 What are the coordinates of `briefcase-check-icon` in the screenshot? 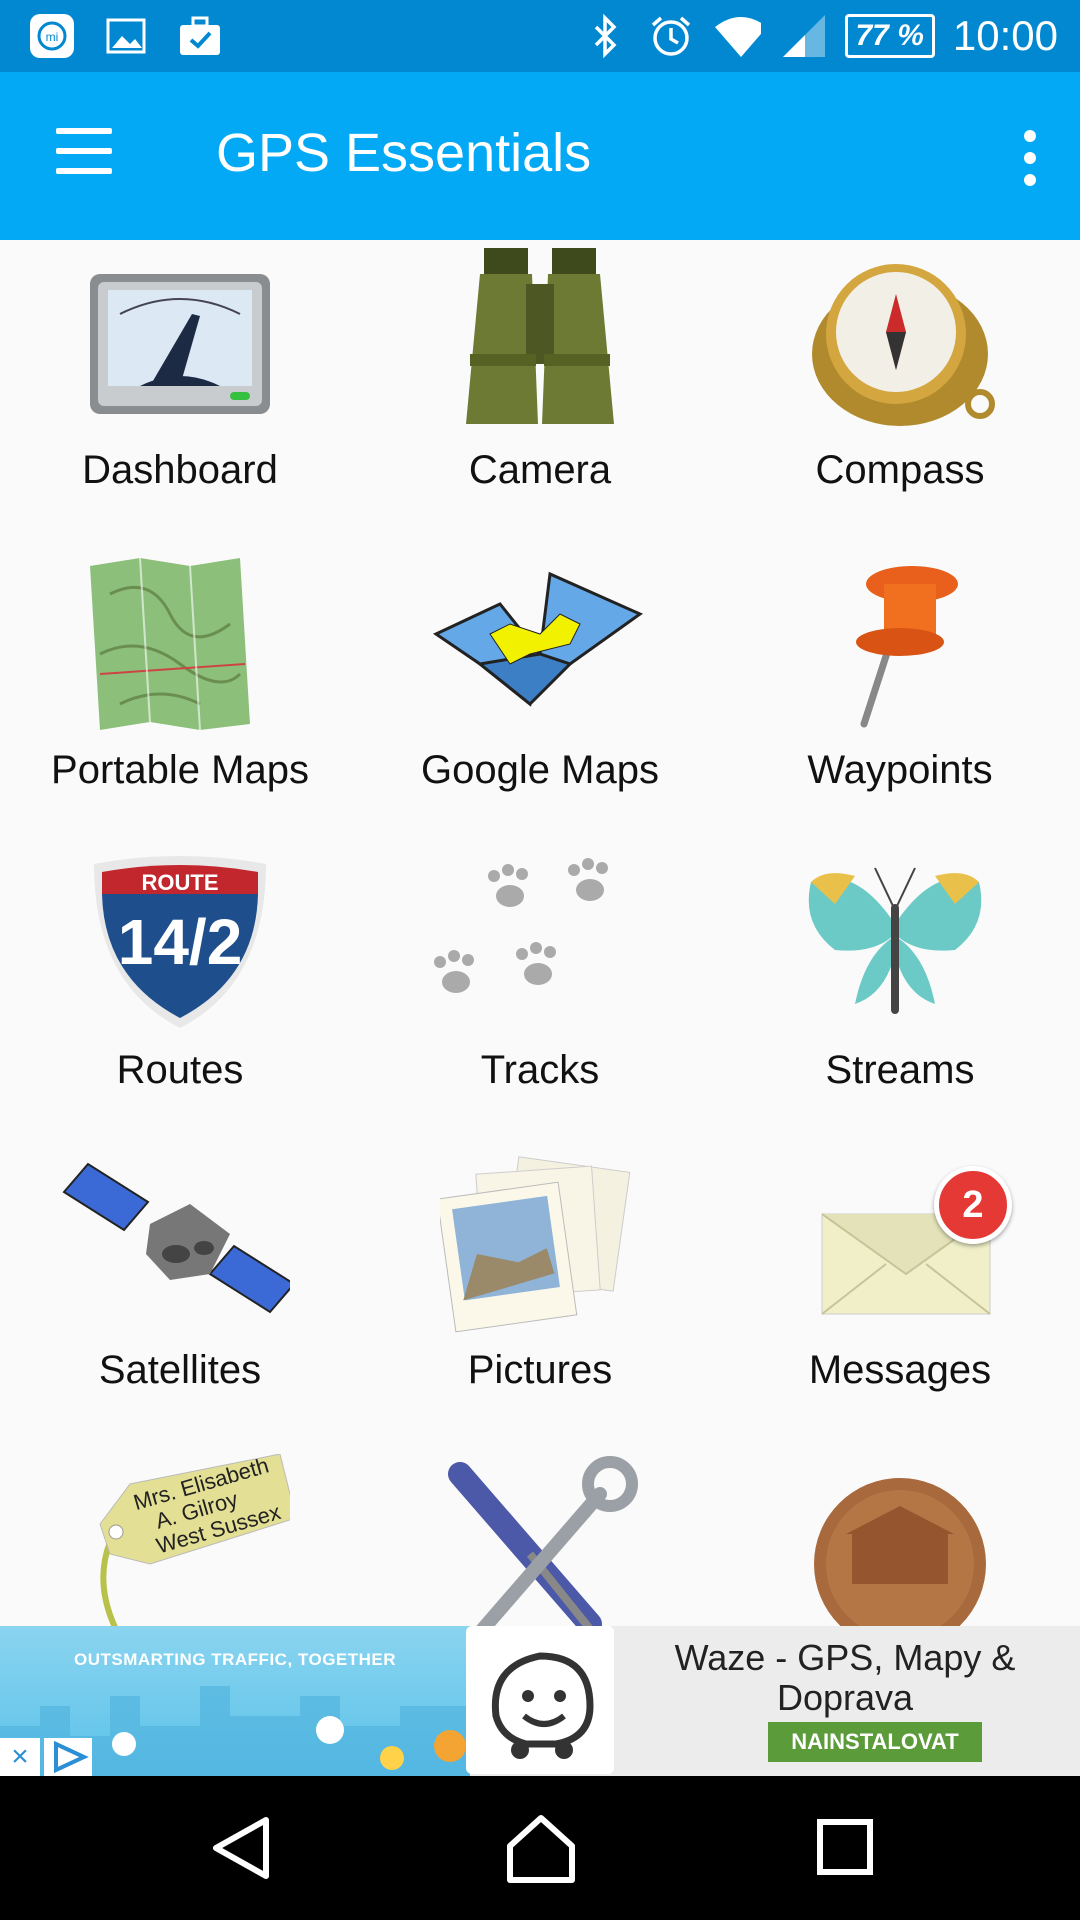 It's located at (200, 36).